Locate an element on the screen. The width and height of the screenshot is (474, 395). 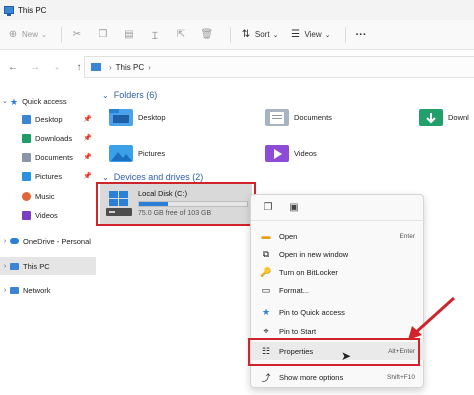
documents-folder-icon is located at coordinates (277, 117).